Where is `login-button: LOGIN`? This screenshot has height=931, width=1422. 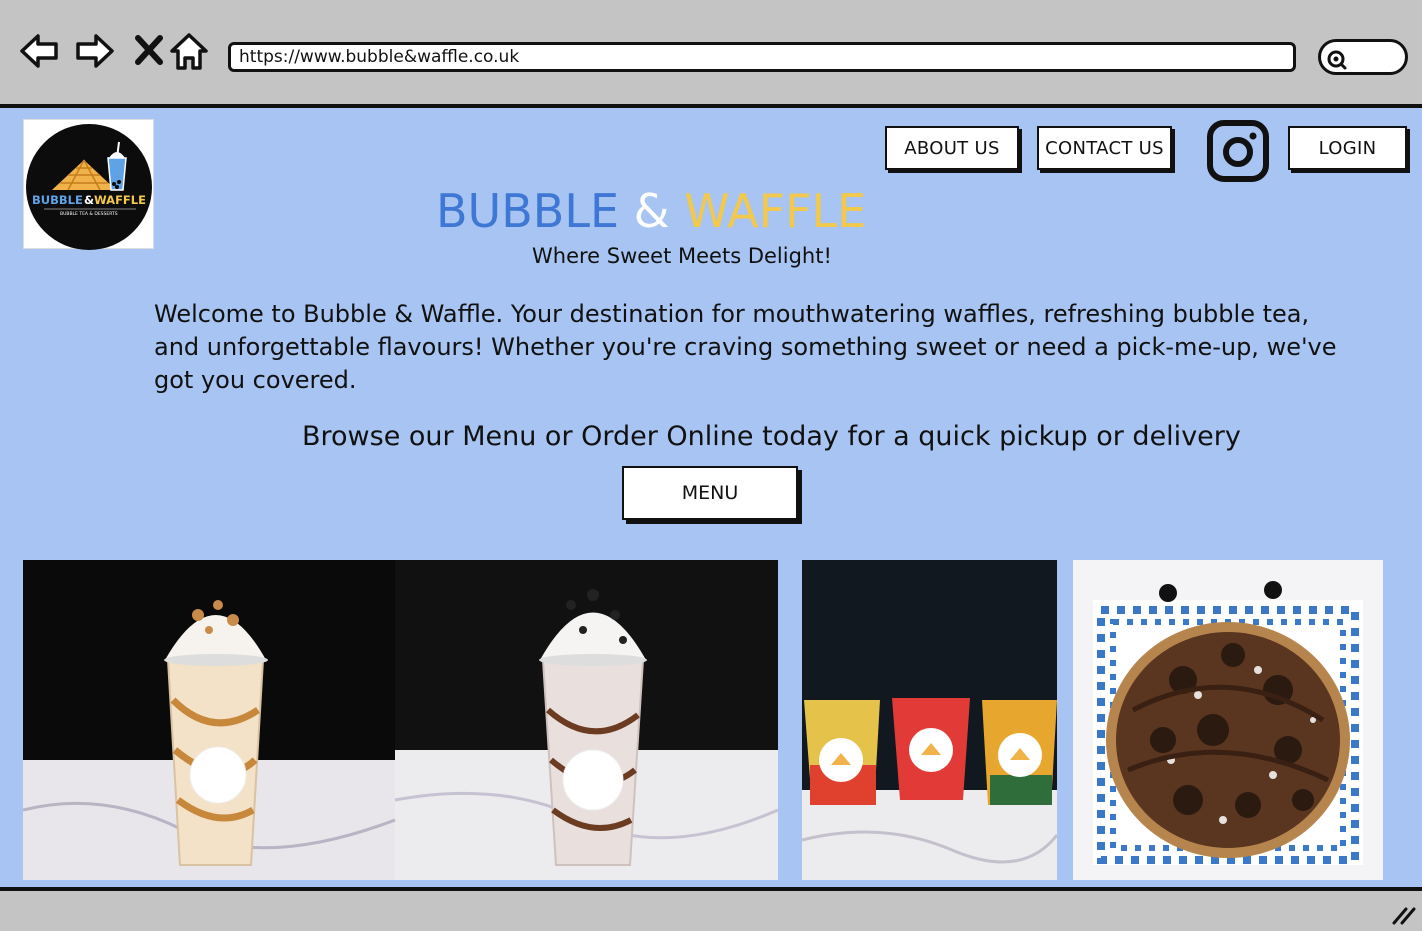 login-button: LOGIN is located at coordinates (1347, 148).